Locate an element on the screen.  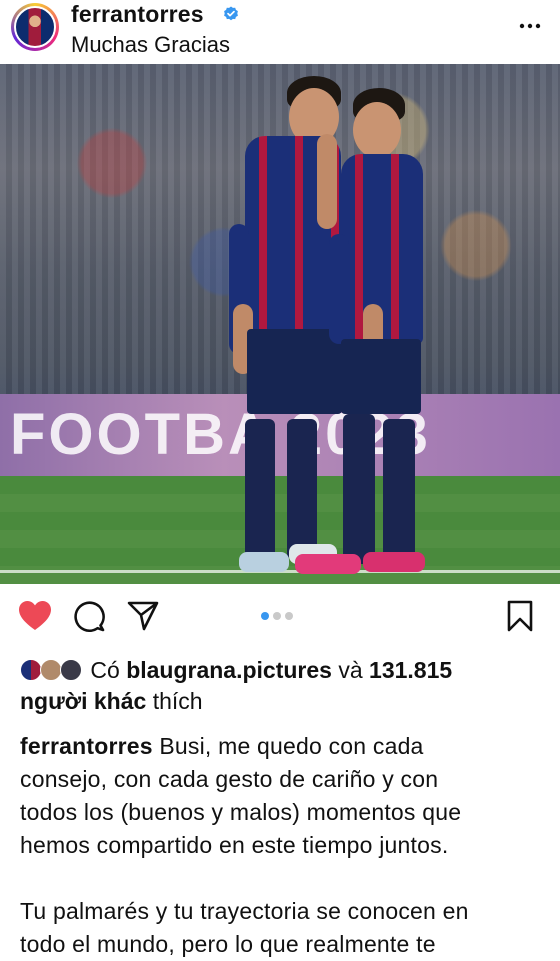
post-location: Muchas Gracias is located at coordinates (150, 45).